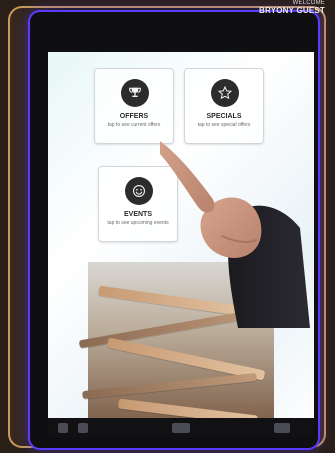  What do you see at coordinates (308, 3) in the screenshot?
I see `welcome-label: WELCOME` at bounding box center [308, 3].